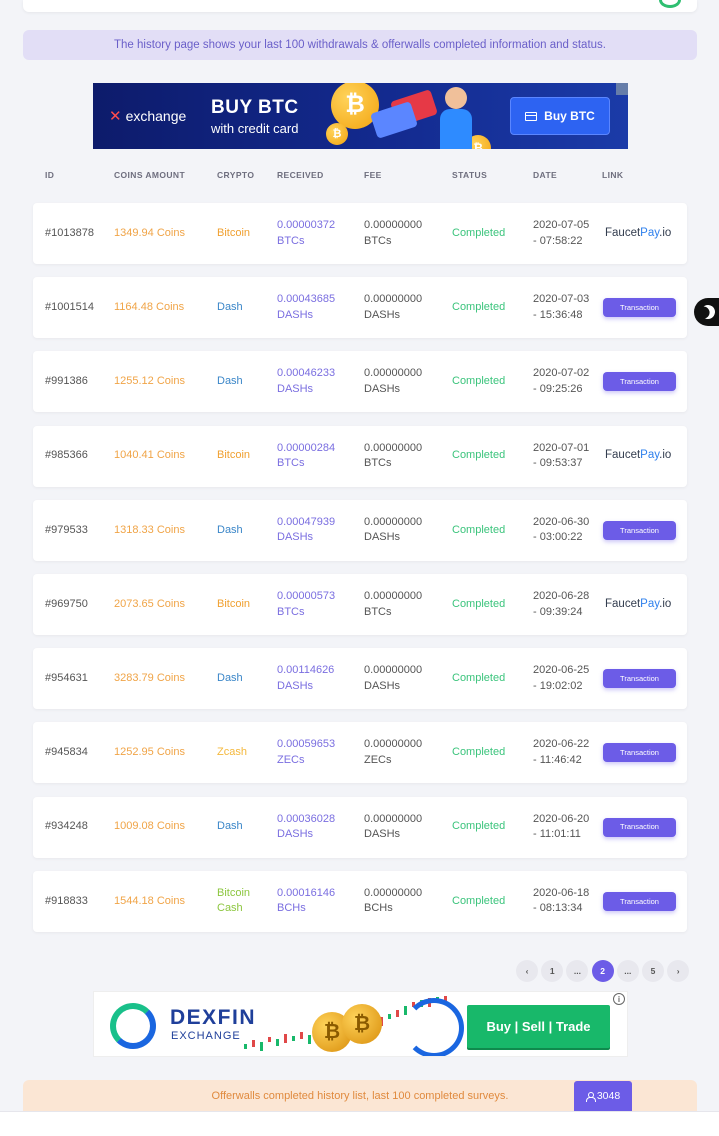 Image resolution: width=719 pixels, height=1136 pixels. I want to click on coins-amount: 1252.95 Coins, so click(149, 752).